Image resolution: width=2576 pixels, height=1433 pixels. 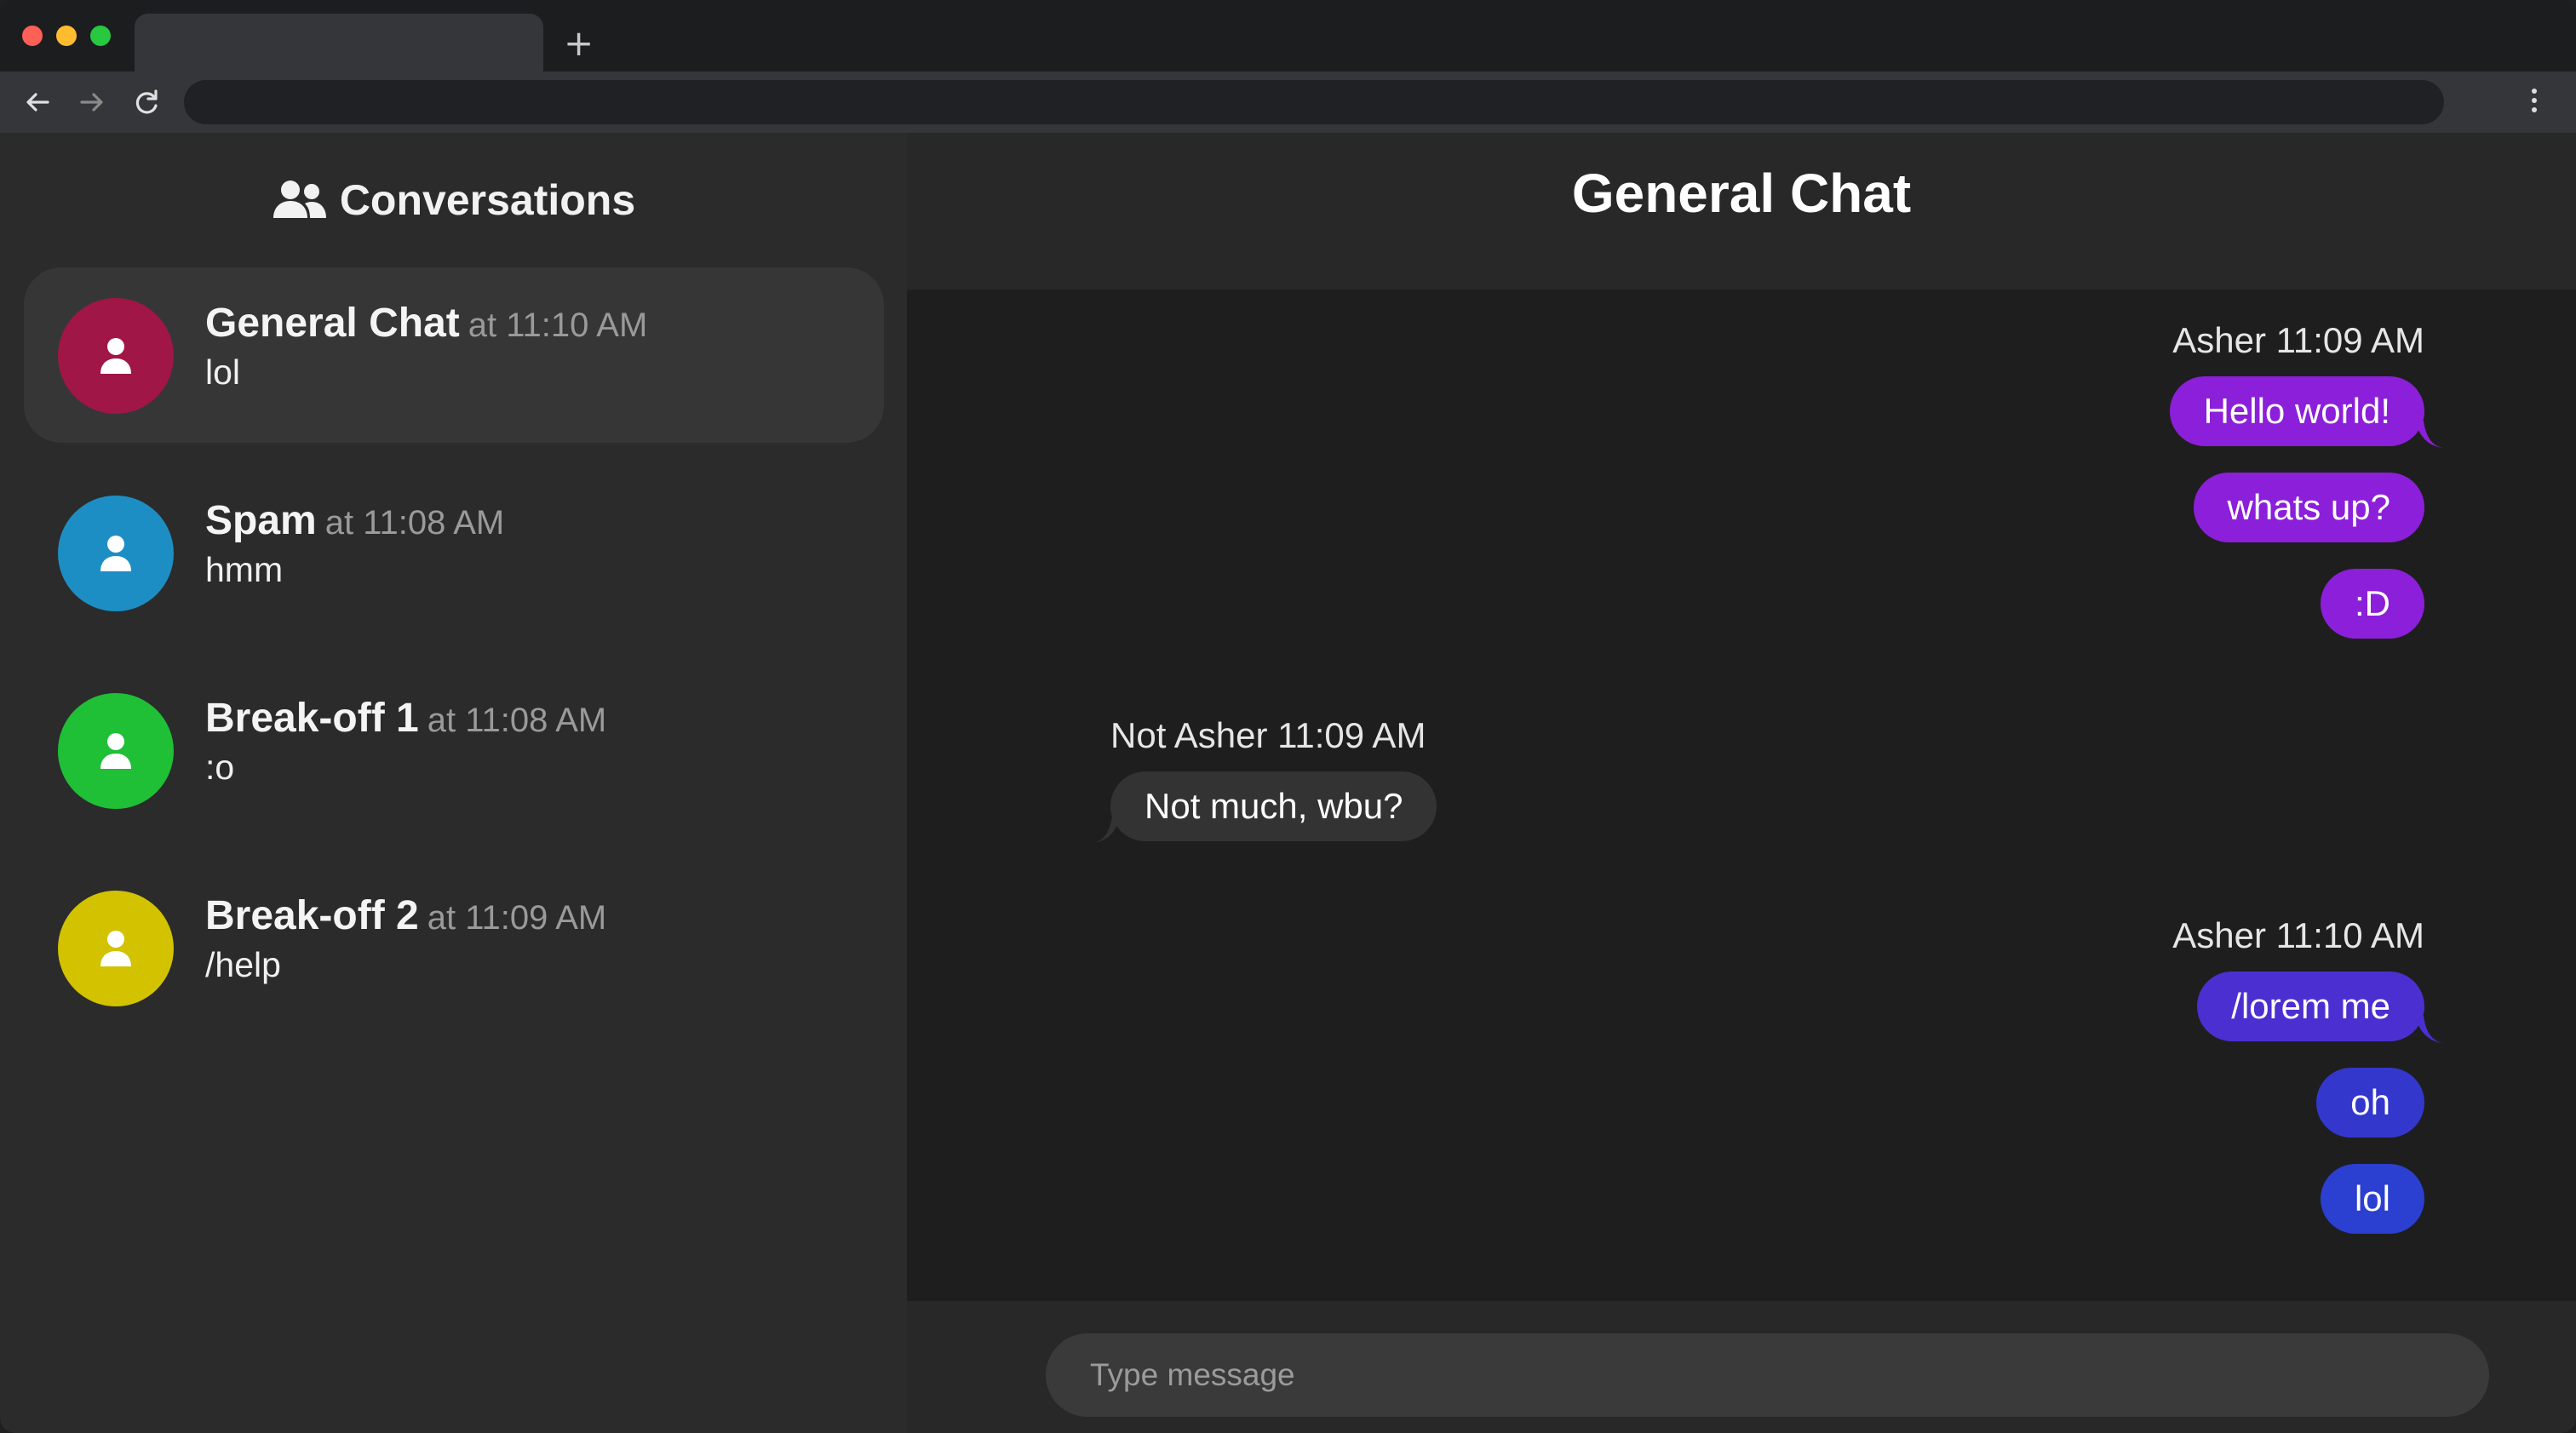 What do you see at coordinates (1741, 193) in the screenshot?
I see `chat-title: General Chat` at bounding box center [1741, 193].